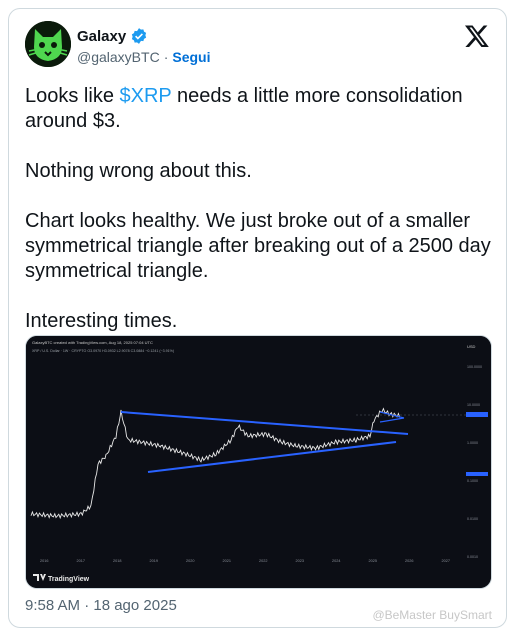 The width and height of the screenshot is (517, 631). What do you see at coordinates (409, 561) in the screenshot?
I see `year-tick-label: 2026` at bounding box center [409, 561].